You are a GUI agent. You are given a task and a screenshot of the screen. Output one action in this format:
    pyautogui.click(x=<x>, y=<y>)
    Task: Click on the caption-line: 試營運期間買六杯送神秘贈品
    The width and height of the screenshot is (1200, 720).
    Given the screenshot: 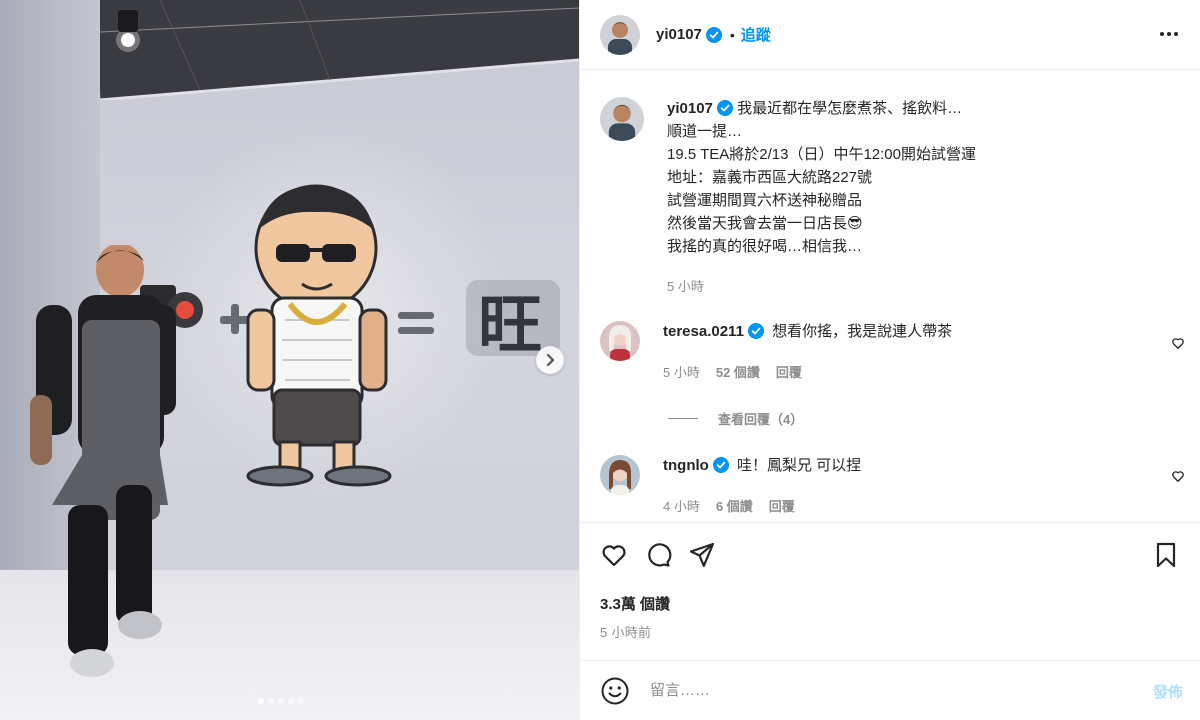 What is the action you would take?
    pyautogui.click(x=765, y=200)
    